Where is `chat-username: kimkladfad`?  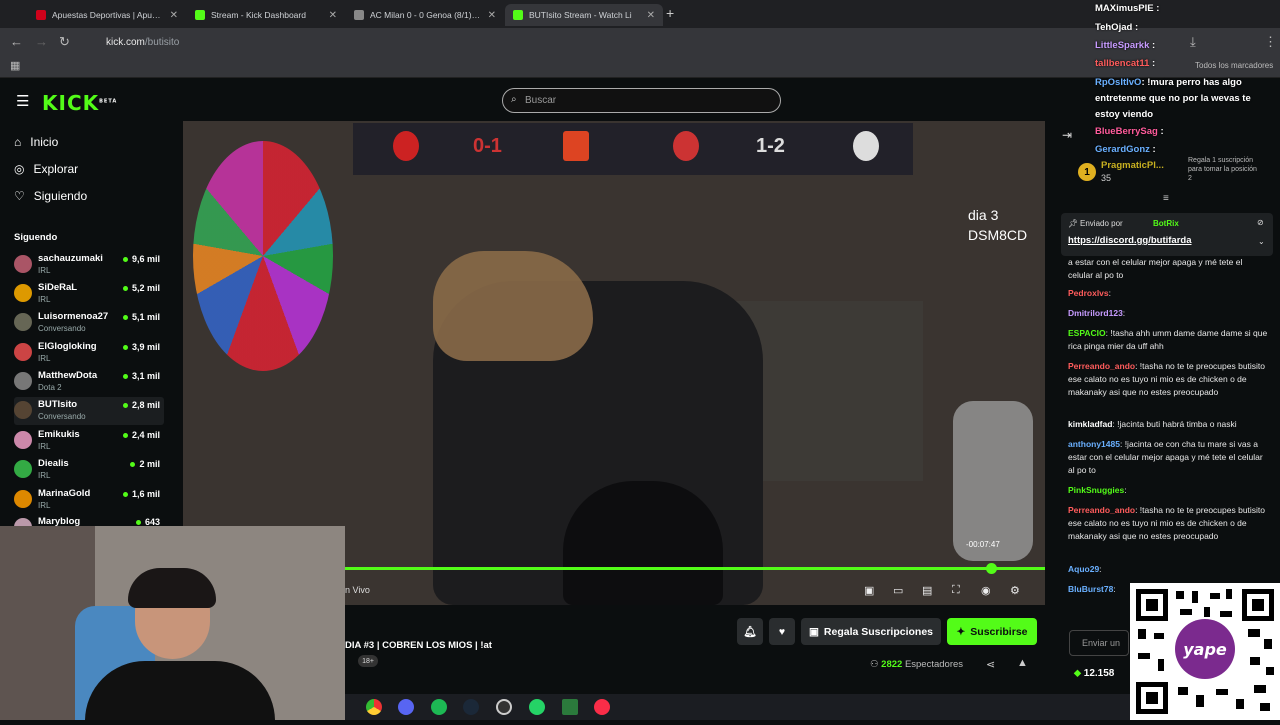 chat-username: kimkladfad is located at coordinates (1090, 424).